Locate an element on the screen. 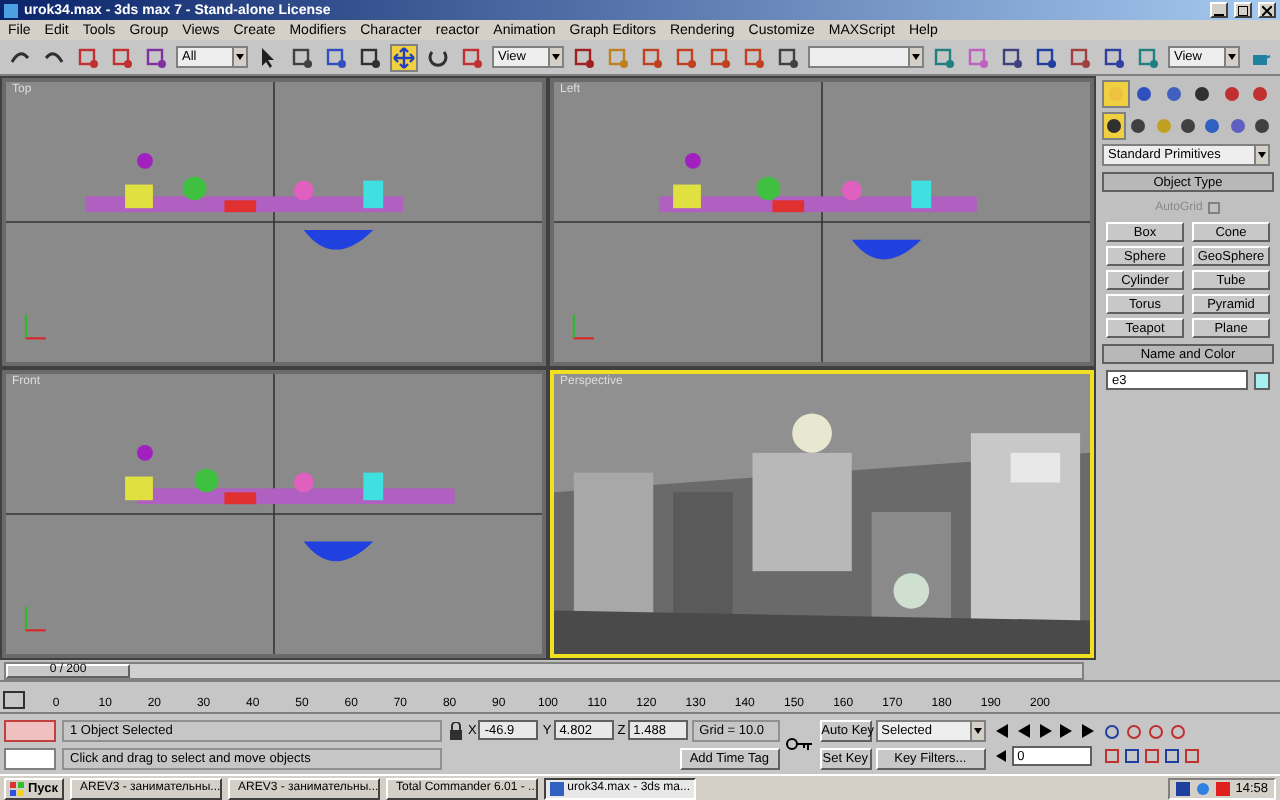  toolbar-button is located at coordinates (404, 57).